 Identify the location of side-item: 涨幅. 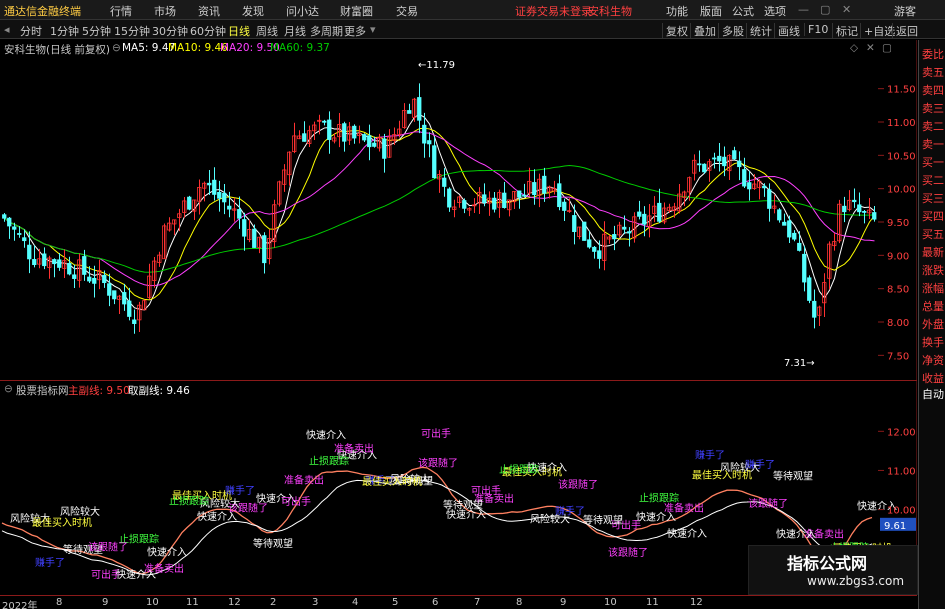
(933, 288).